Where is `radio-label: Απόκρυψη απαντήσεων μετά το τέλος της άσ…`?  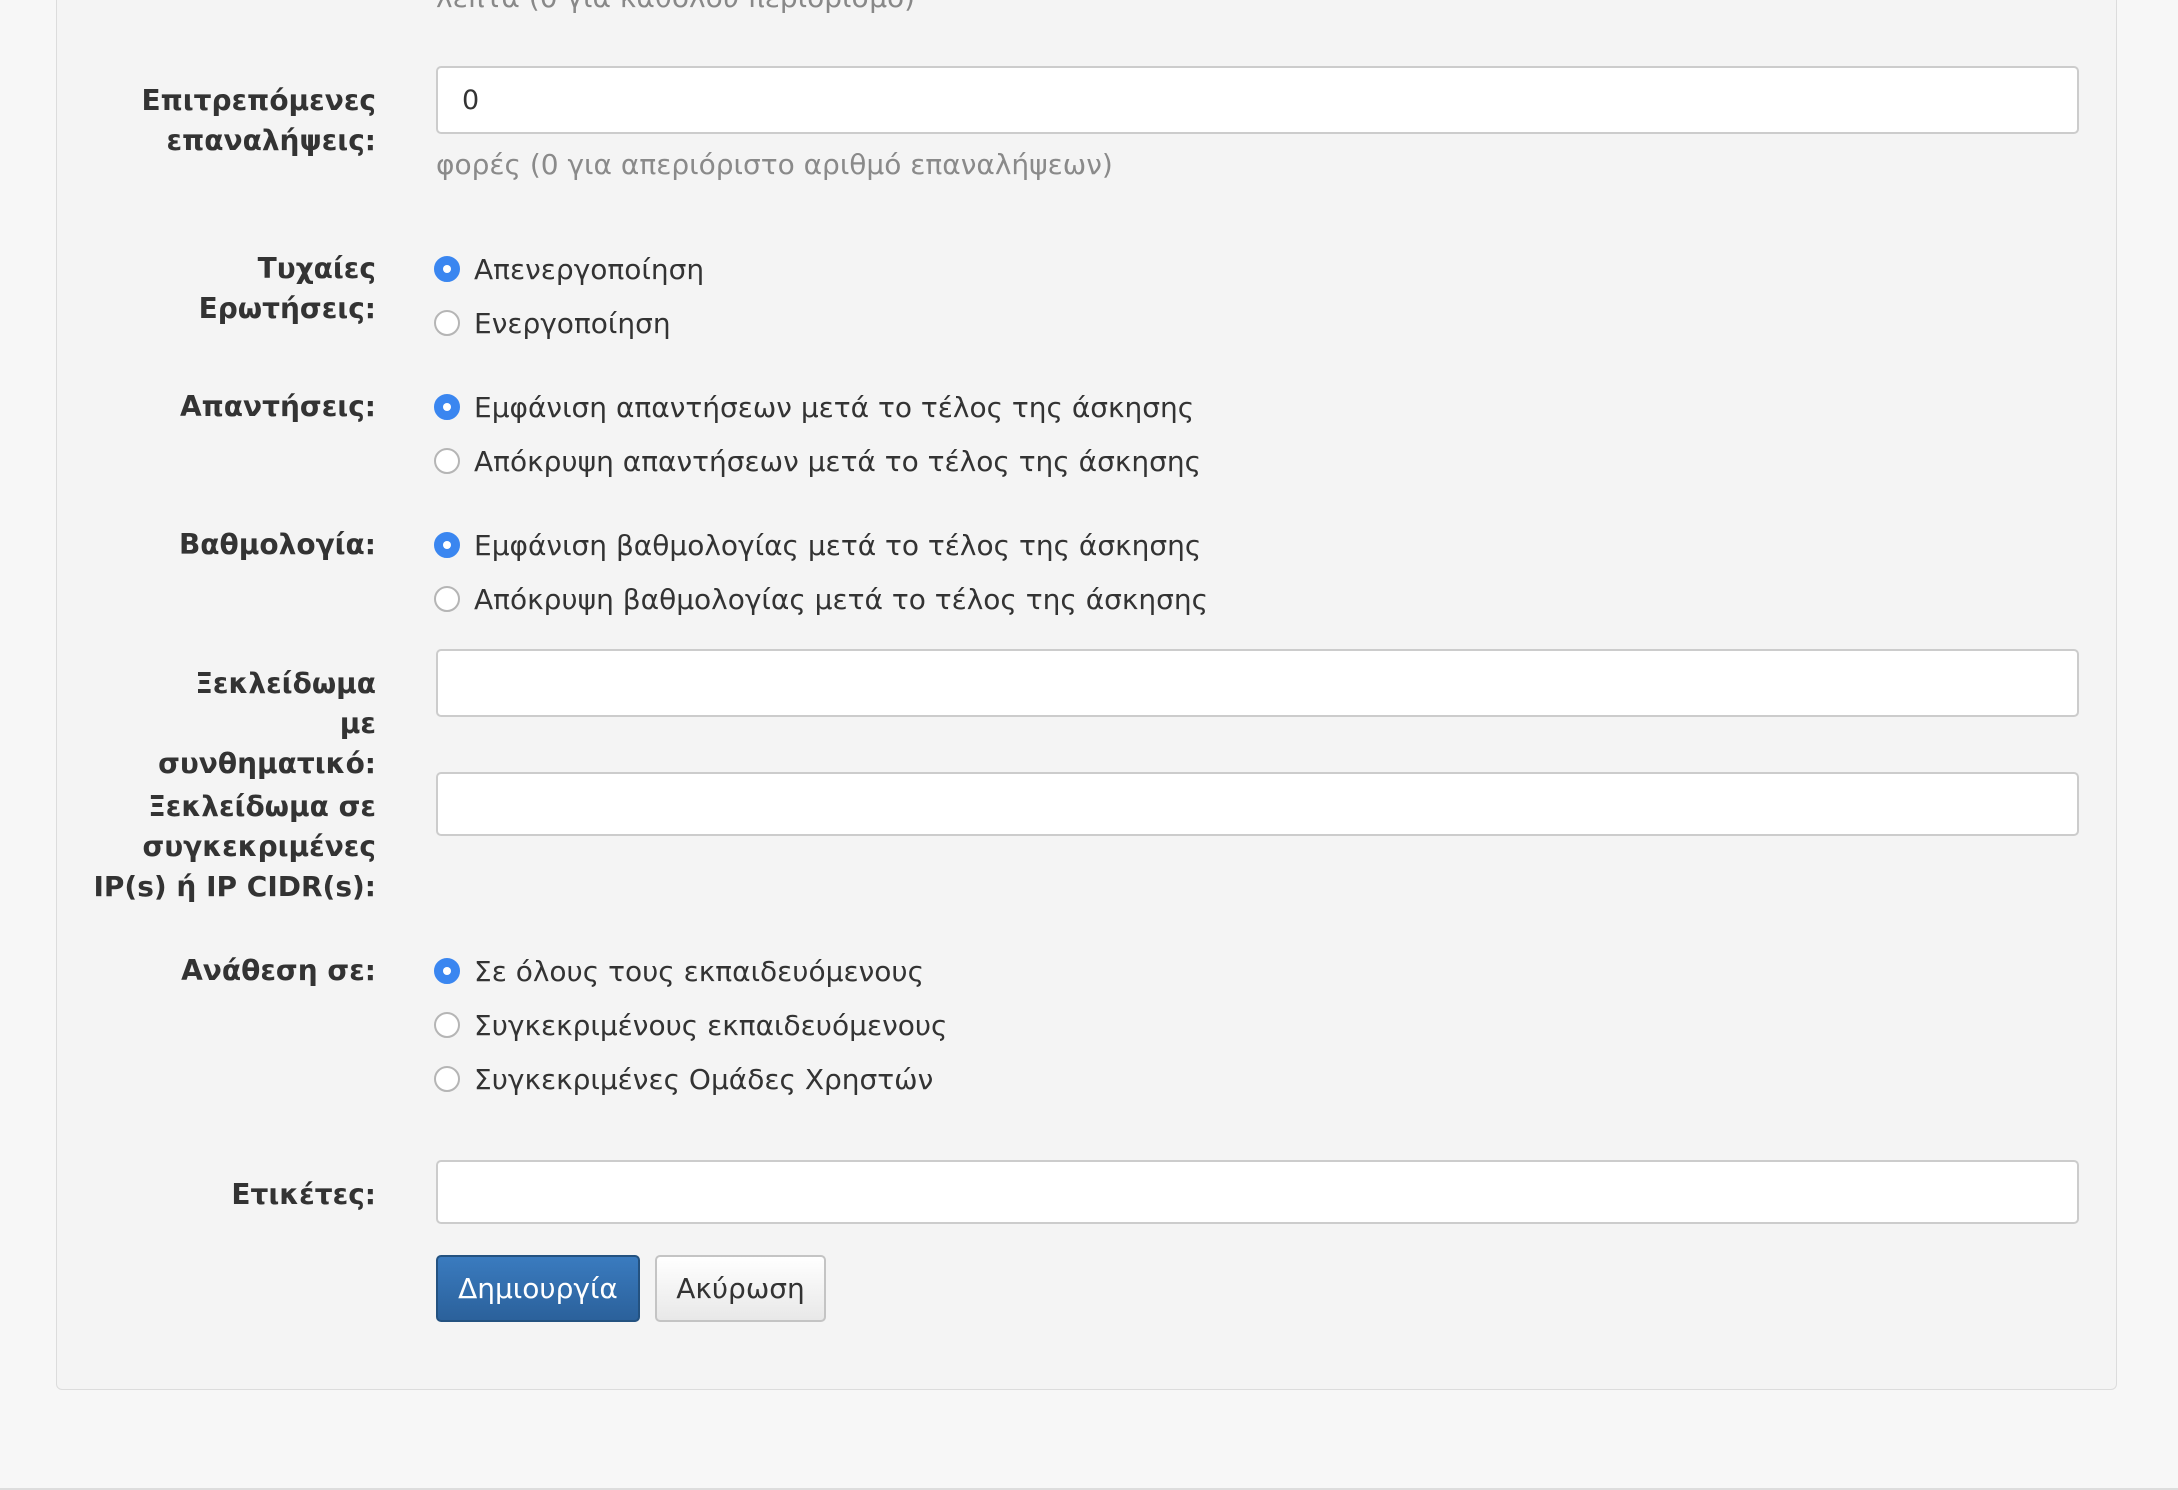
radio-label: Απόκρυψη απαντήσεων μετά το τέλος της άσ… is located at coordinates (838, 461).